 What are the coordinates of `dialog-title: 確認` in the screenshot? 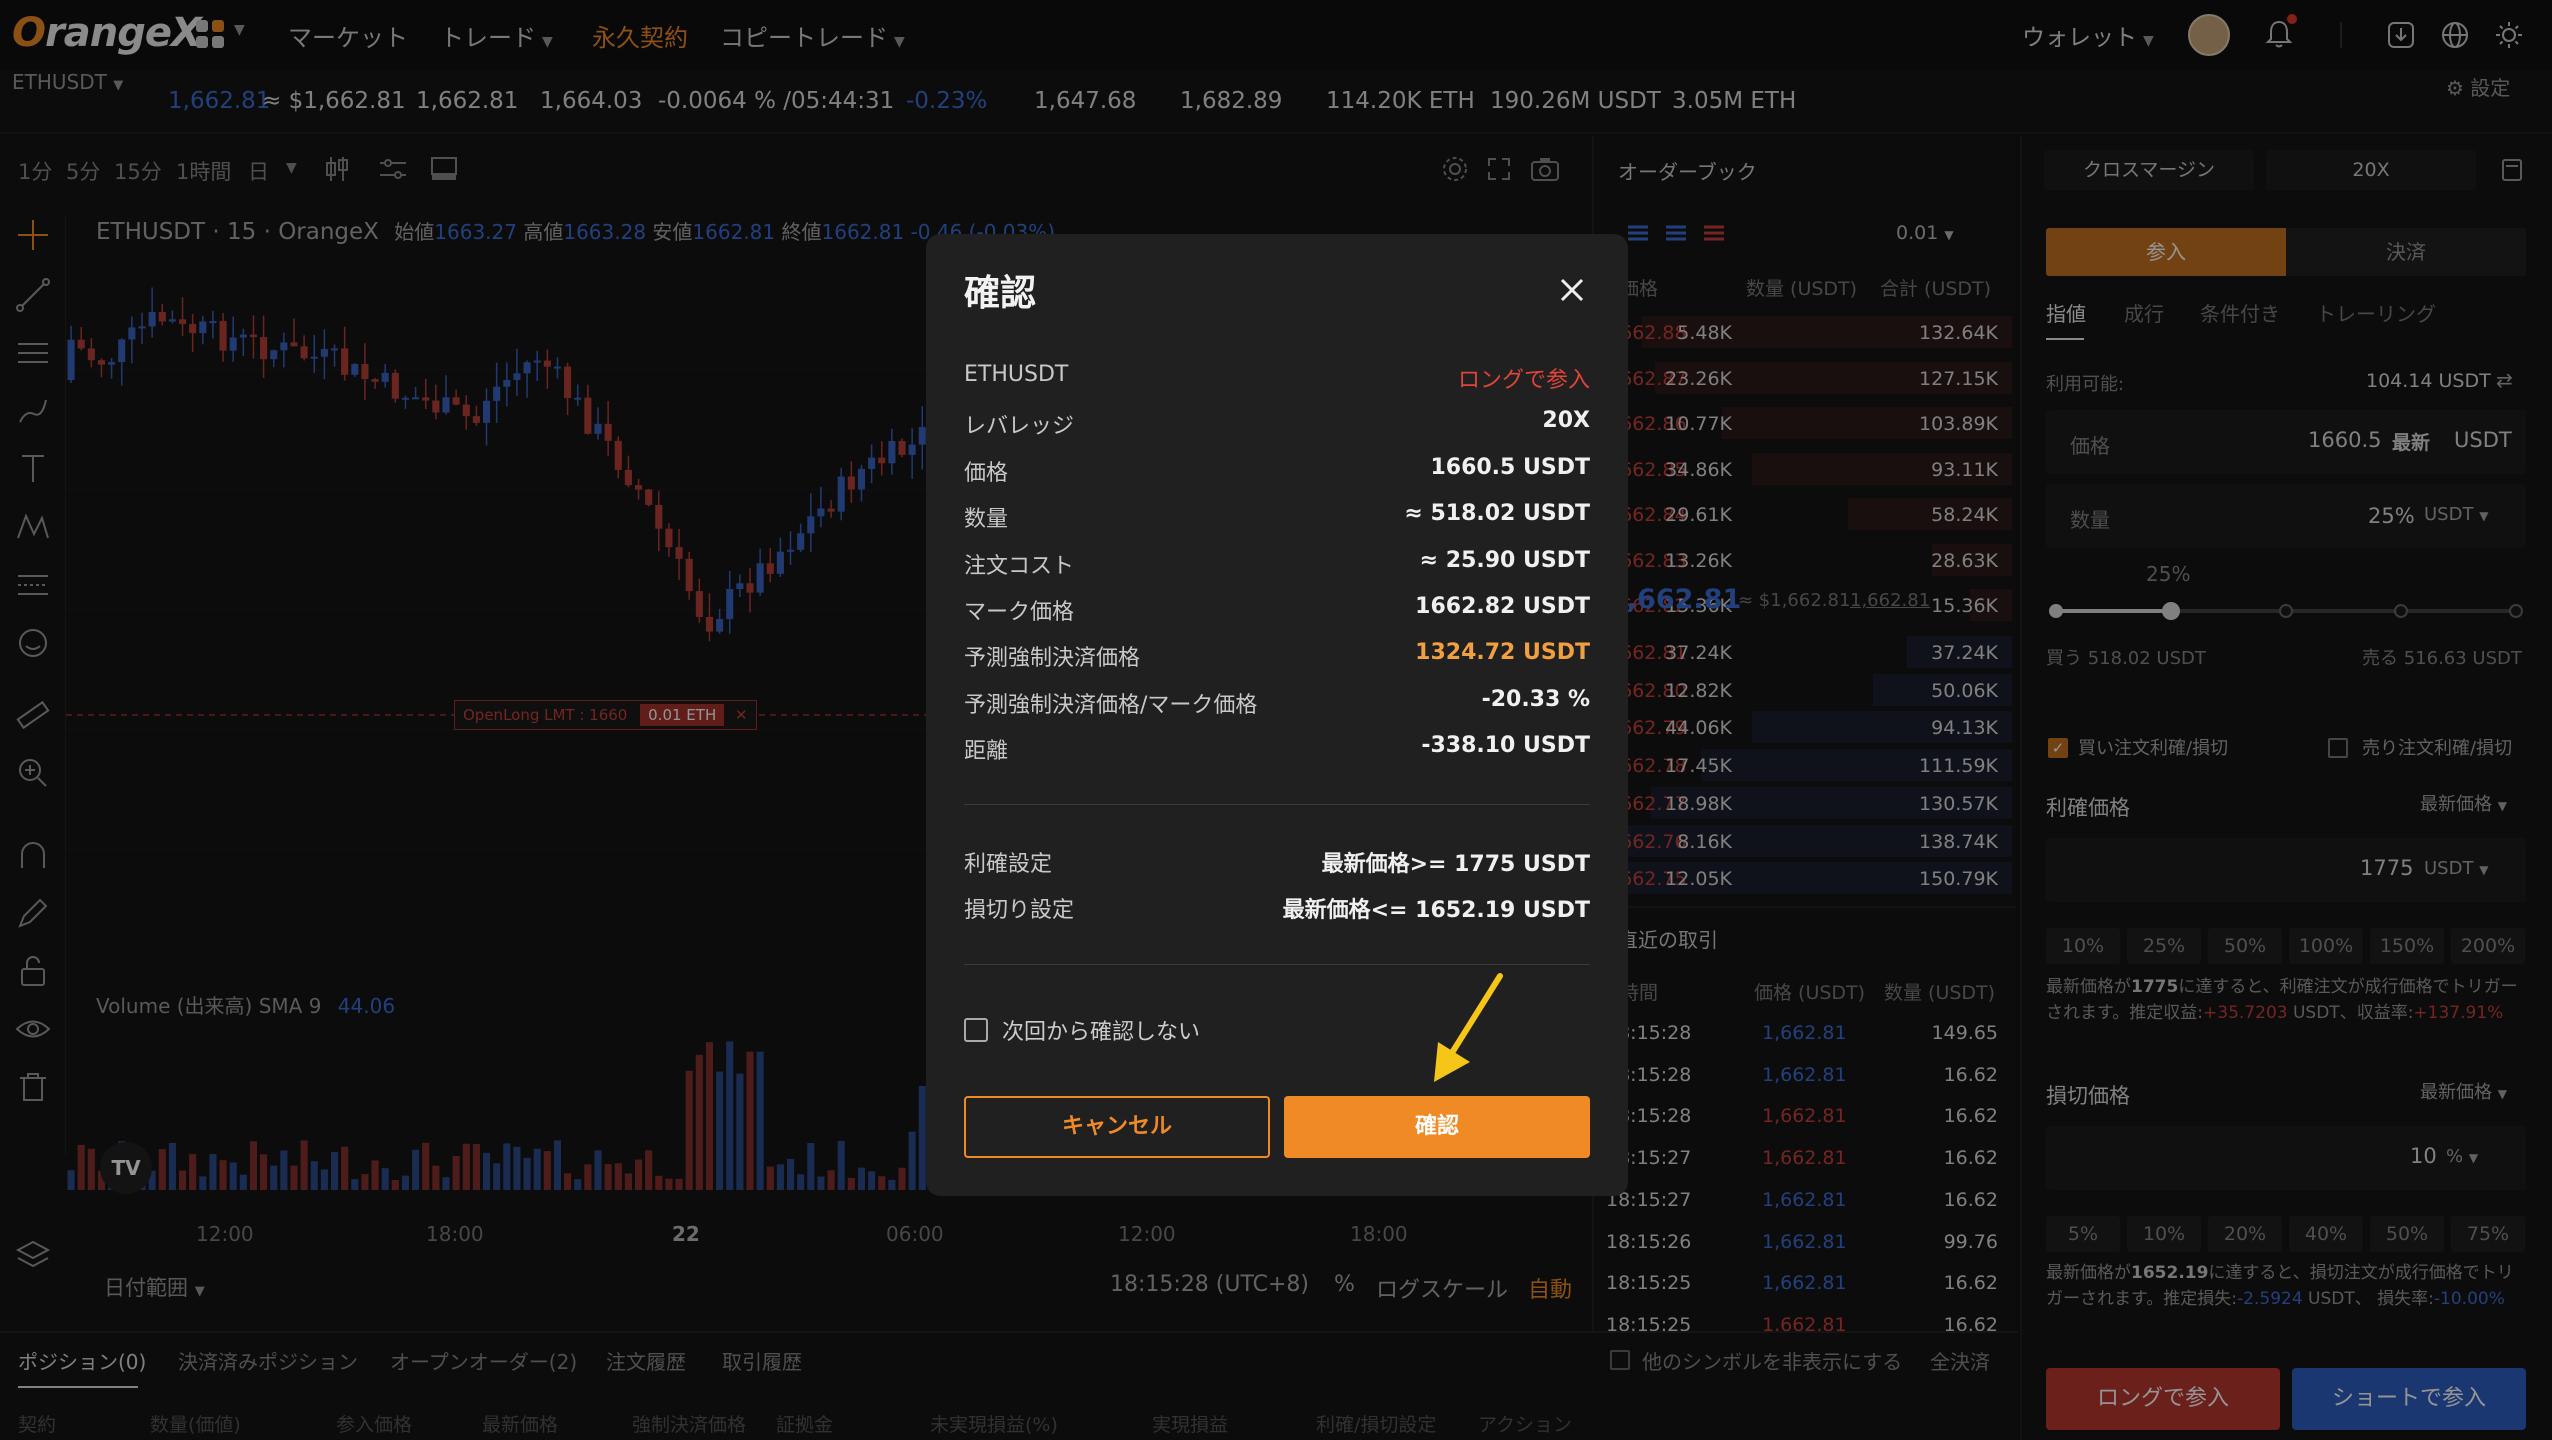 It's located at (1000, 293).